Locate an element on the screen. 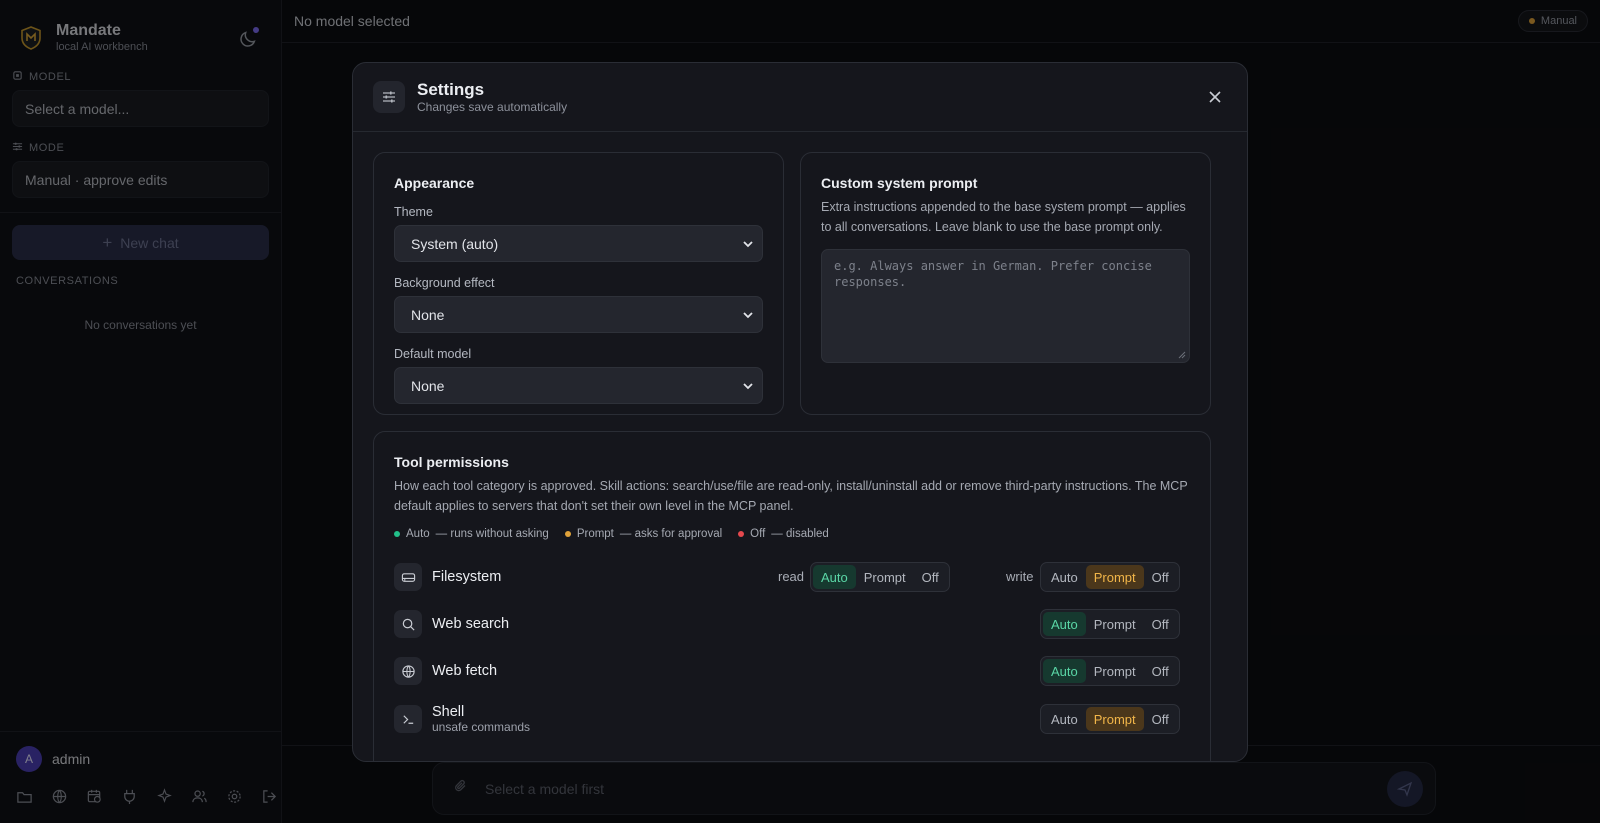  permission-name: Shell is located at coordinates (448, 712).